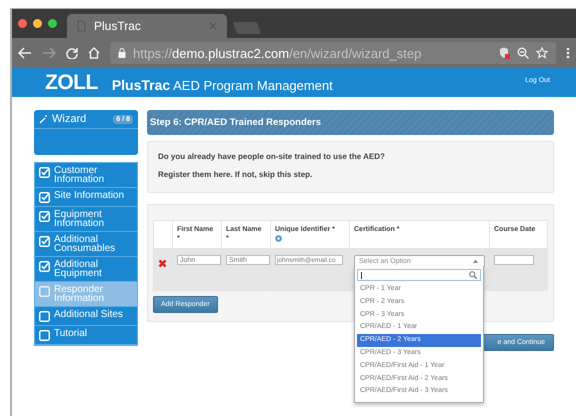  What do you see at coordinates (361, 275) in the screenshot?
I see `text-cursor` at bounding box center [361, 275].